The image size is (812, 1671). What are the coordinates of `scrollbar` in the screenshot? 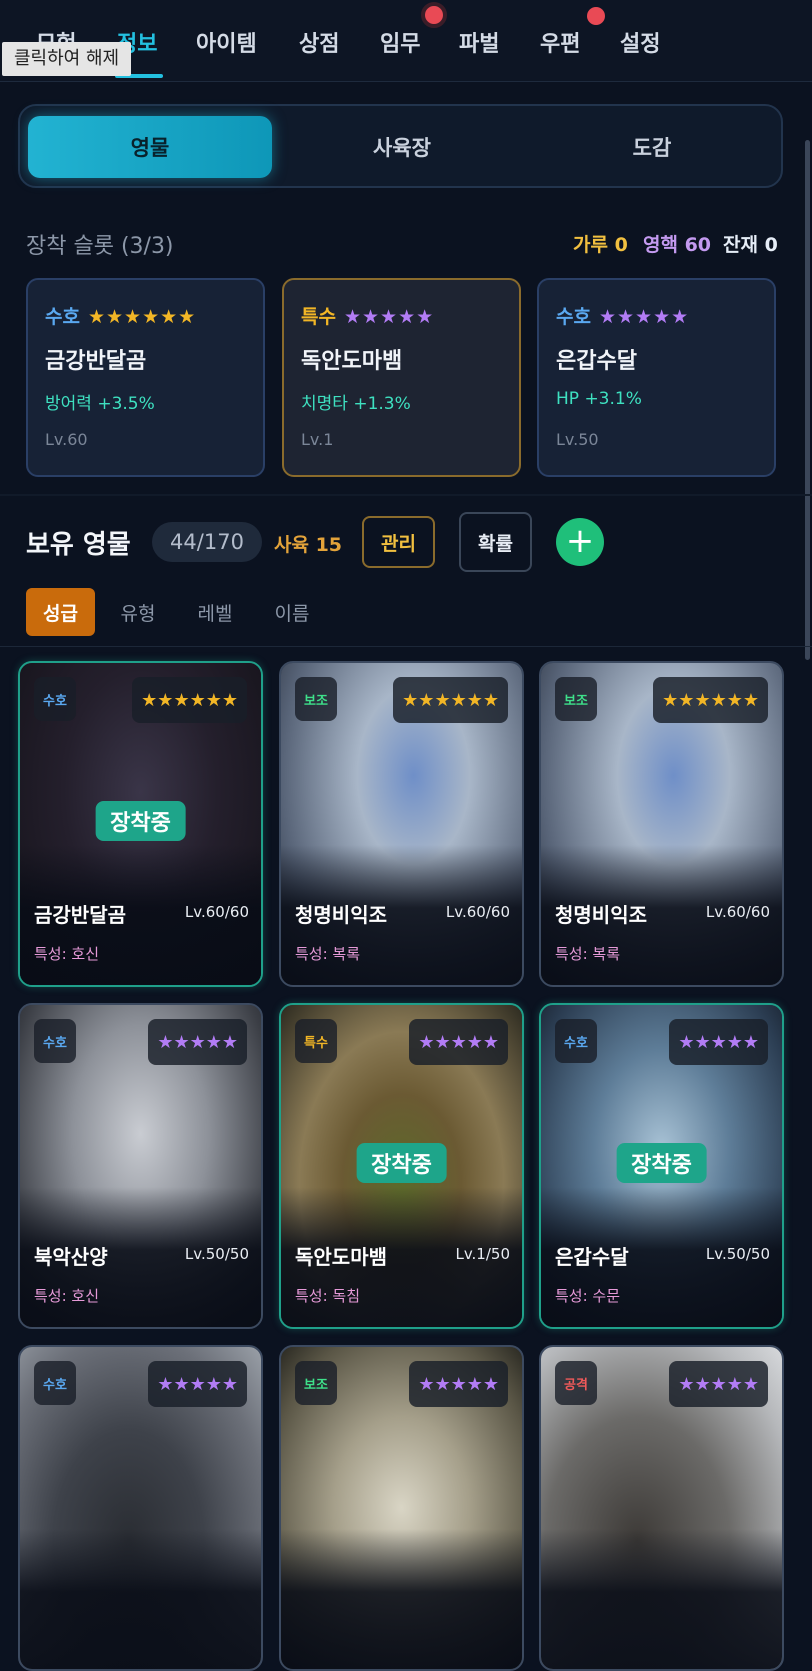 It's located at (807, 400).